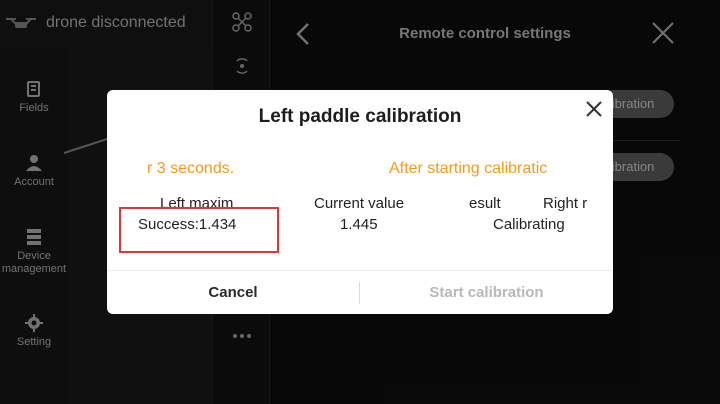 This screenshot has height=404, width=720. What do you see at coordinates (529, 224) in the screenshot?
I see `result-value: Calibrating` at bounding box center [529, 224].